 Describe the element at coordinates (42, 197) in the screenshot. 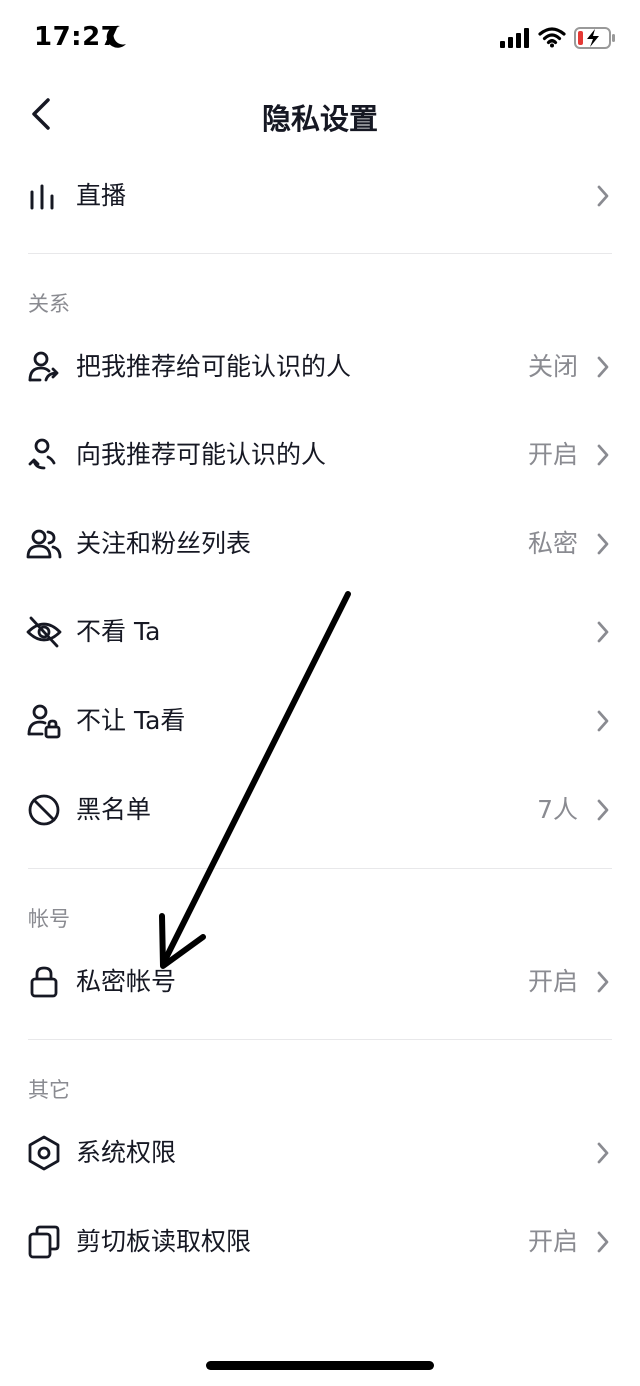

I see `live-bars-icon` at that location.